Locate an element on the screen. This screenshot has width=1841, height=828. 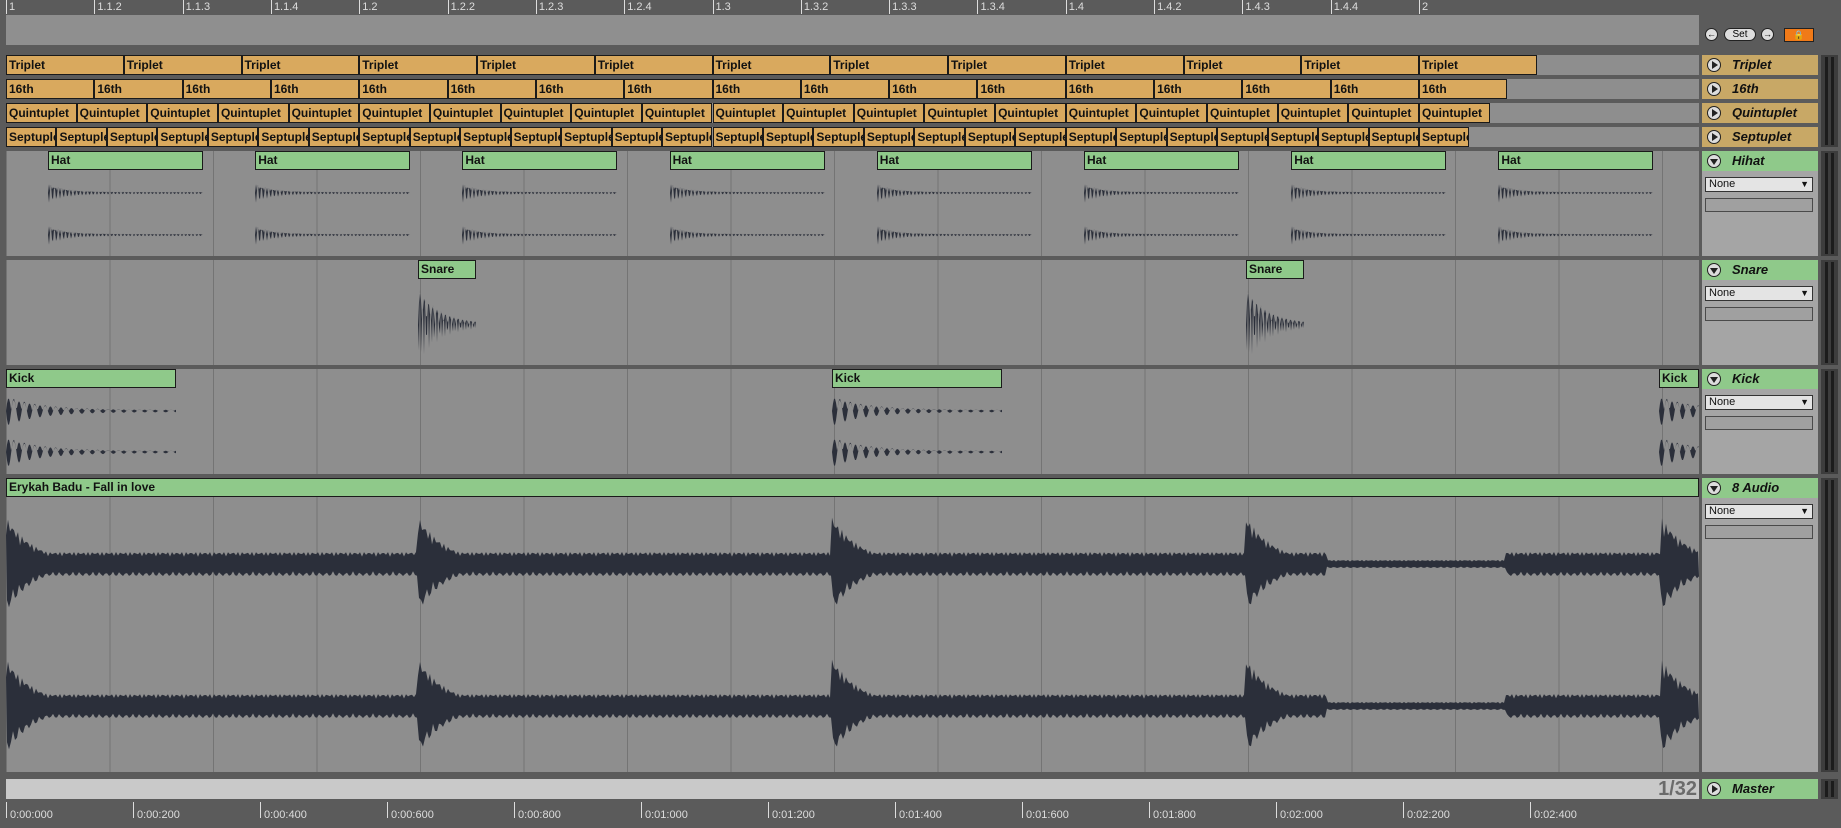
hihat-track-header: Hihat None is located at coordinates (1760, 203).